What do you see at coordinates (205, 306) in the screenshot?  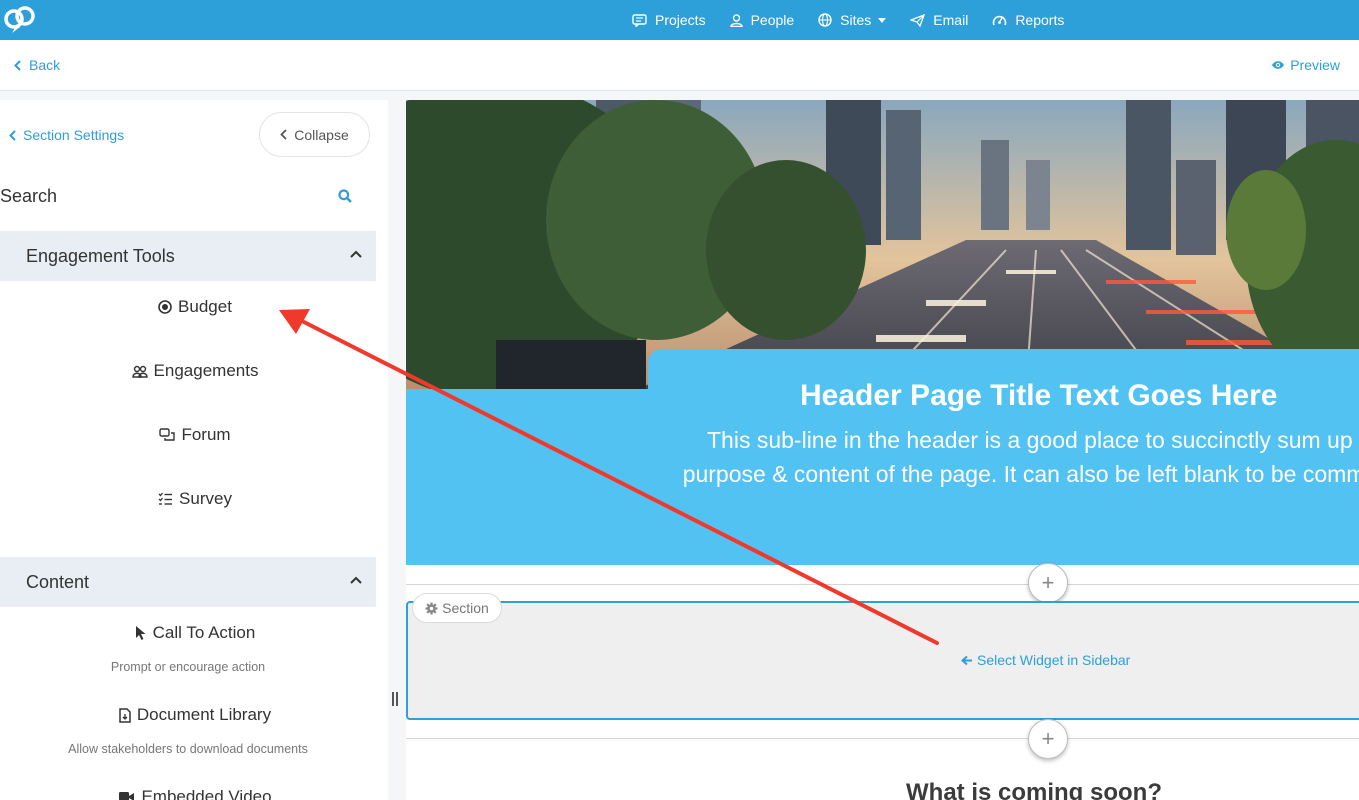 I see `widget-label: Budget` at bounding box center [205, 306].